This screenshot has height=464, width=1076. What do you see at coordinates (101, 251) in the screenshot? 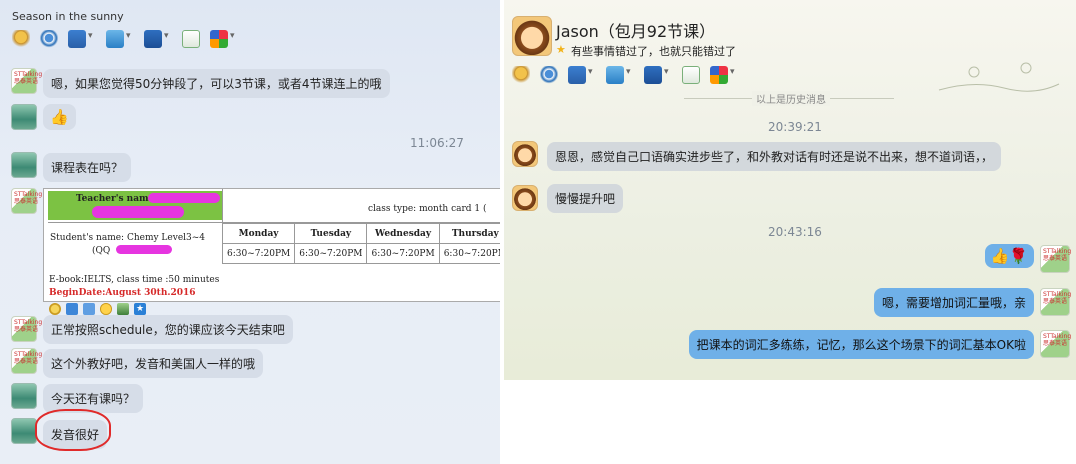
I see `qq-label: (QQ` at bounding box center [101, 251].